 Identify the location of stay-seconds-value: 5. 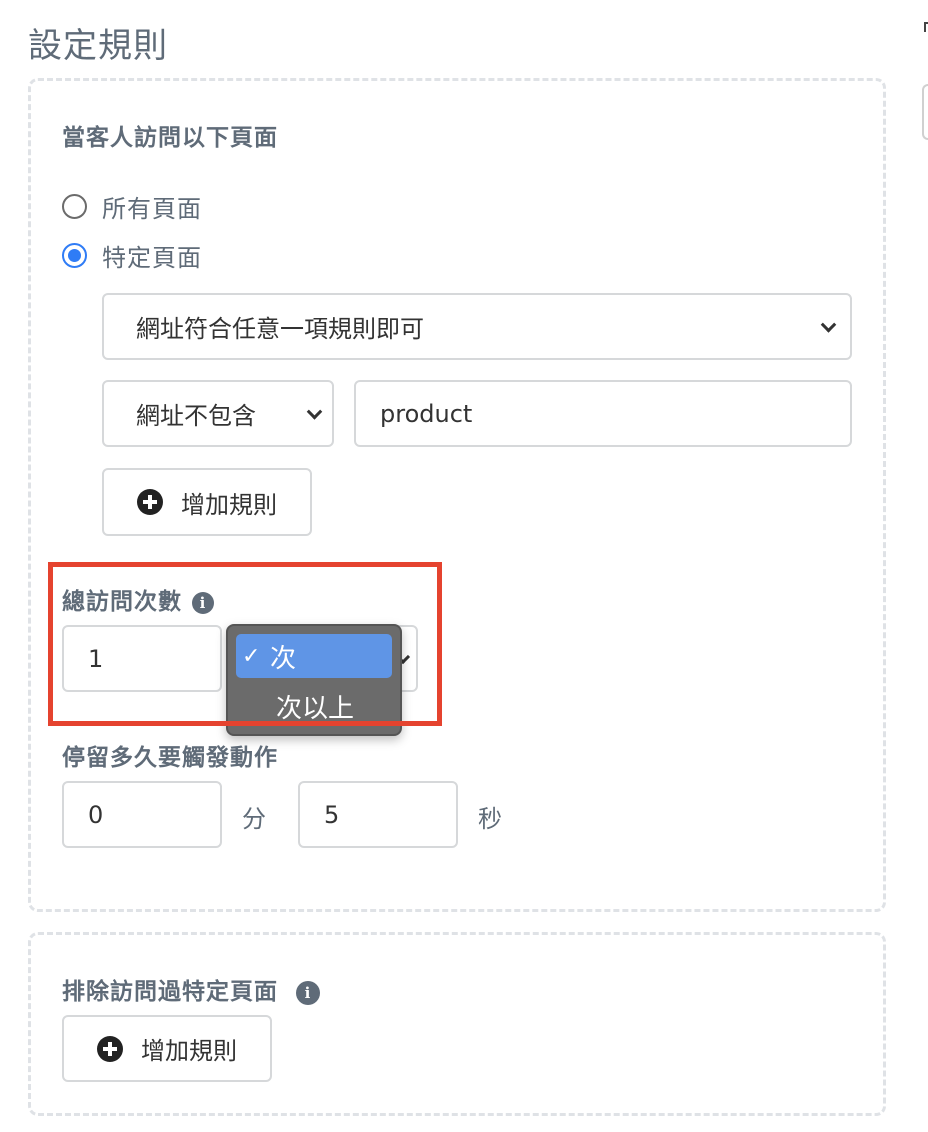
(332, 814).